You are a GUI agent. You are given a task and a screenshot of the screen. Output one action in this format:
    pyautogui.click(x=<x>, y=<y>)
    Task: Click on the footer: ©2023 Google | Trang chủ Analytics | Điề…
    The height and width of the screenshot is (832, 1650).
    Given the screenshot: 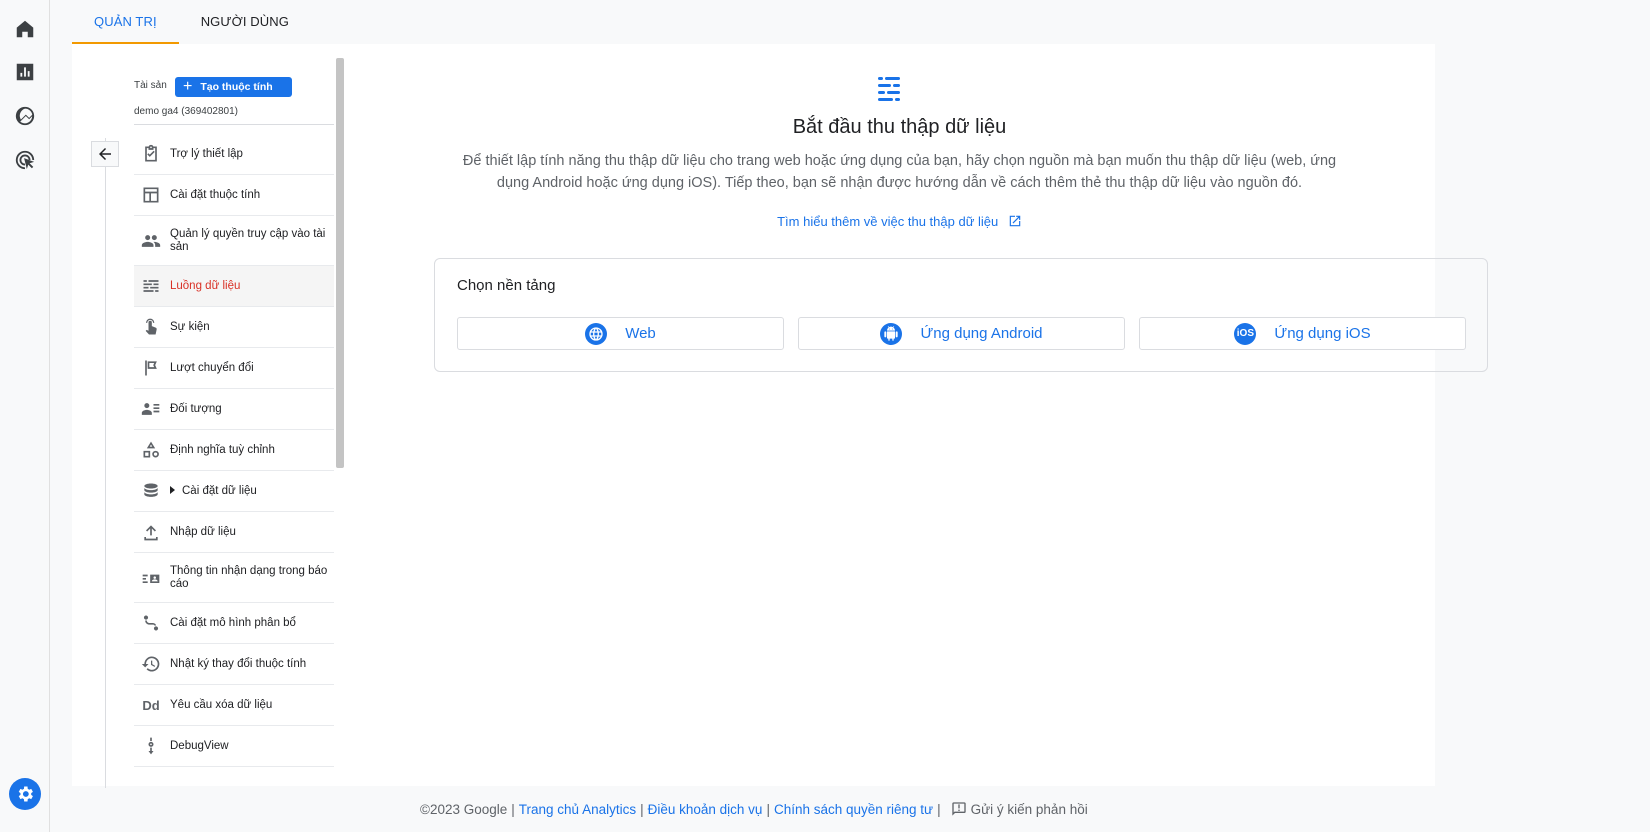 What is the action you would take?
    pyautogui.click(x=754, y=809)
    